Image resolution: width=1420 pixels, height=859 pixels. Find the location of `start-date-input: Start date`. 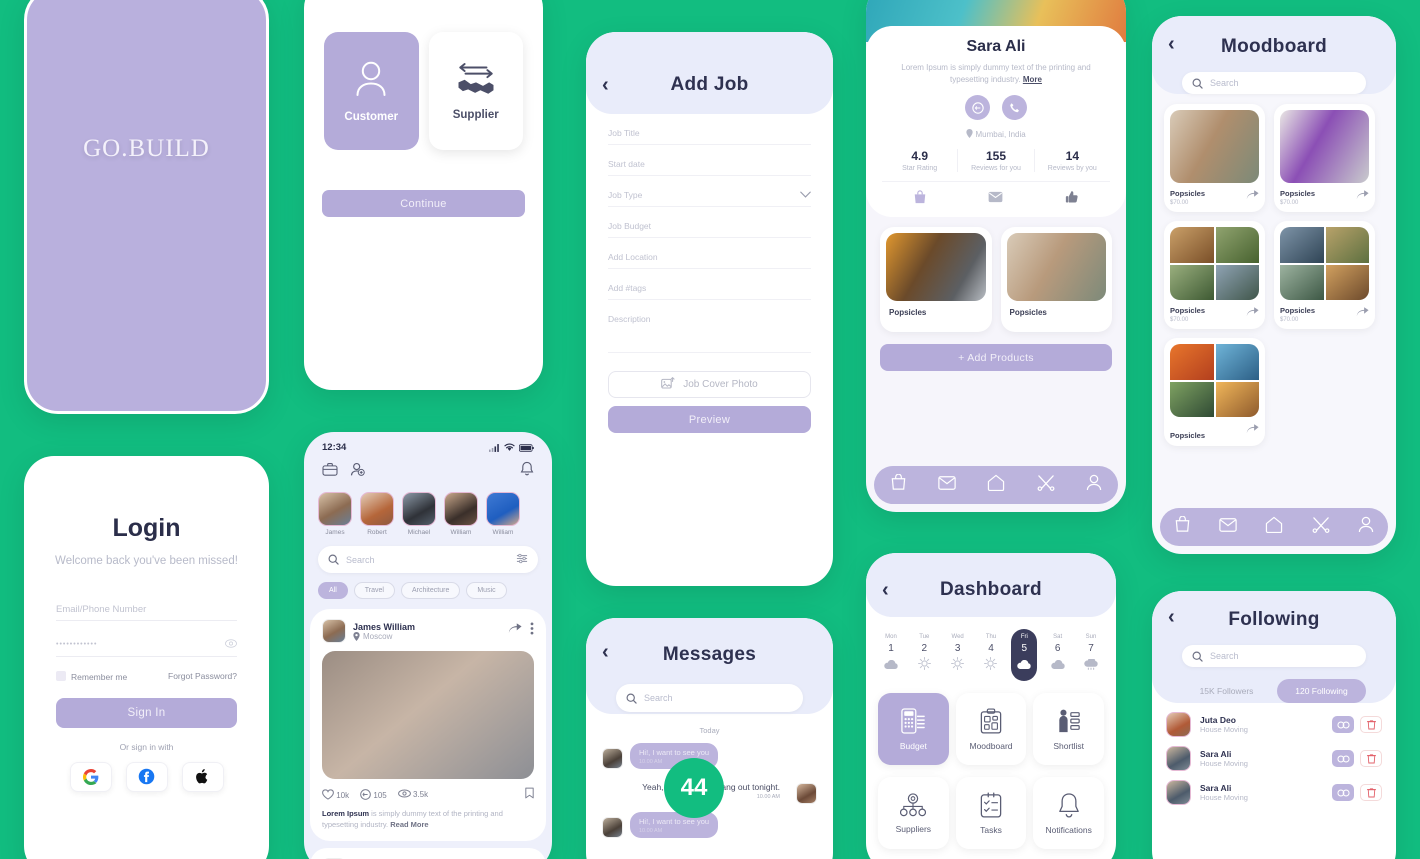

start-date-input: Start date is located at coordinates (709, 160).